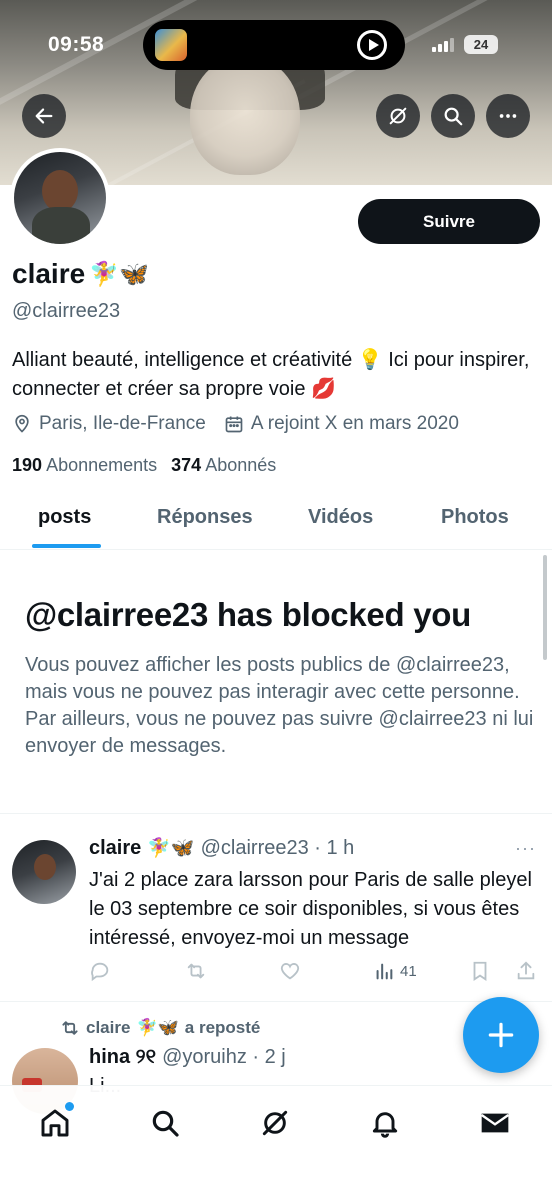 The height and width of the screenshot is (1200, 552). I want to click on repost-emojis: 🧚‍♀️🦋, so click(157, 1027).